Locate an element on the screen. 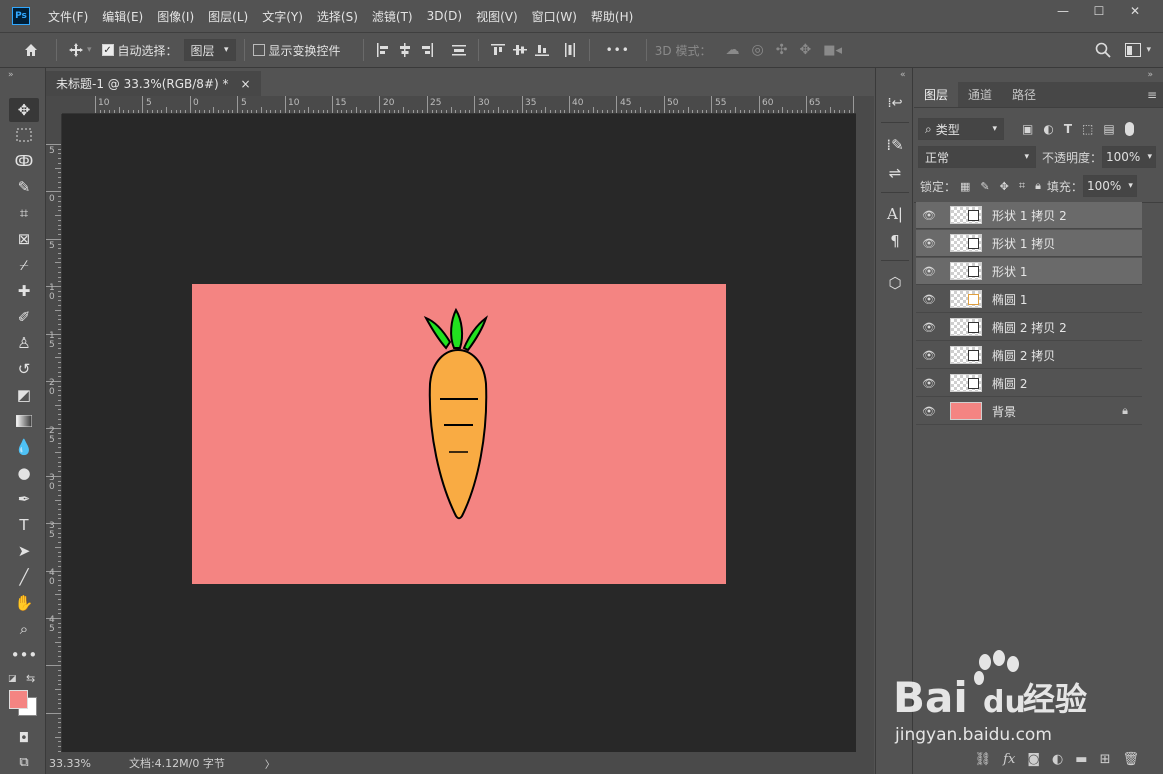 The width and height of the screenshot is (1163, 774). smart-object-filter-icon: ▤ is located at coordinates (1108, 129).